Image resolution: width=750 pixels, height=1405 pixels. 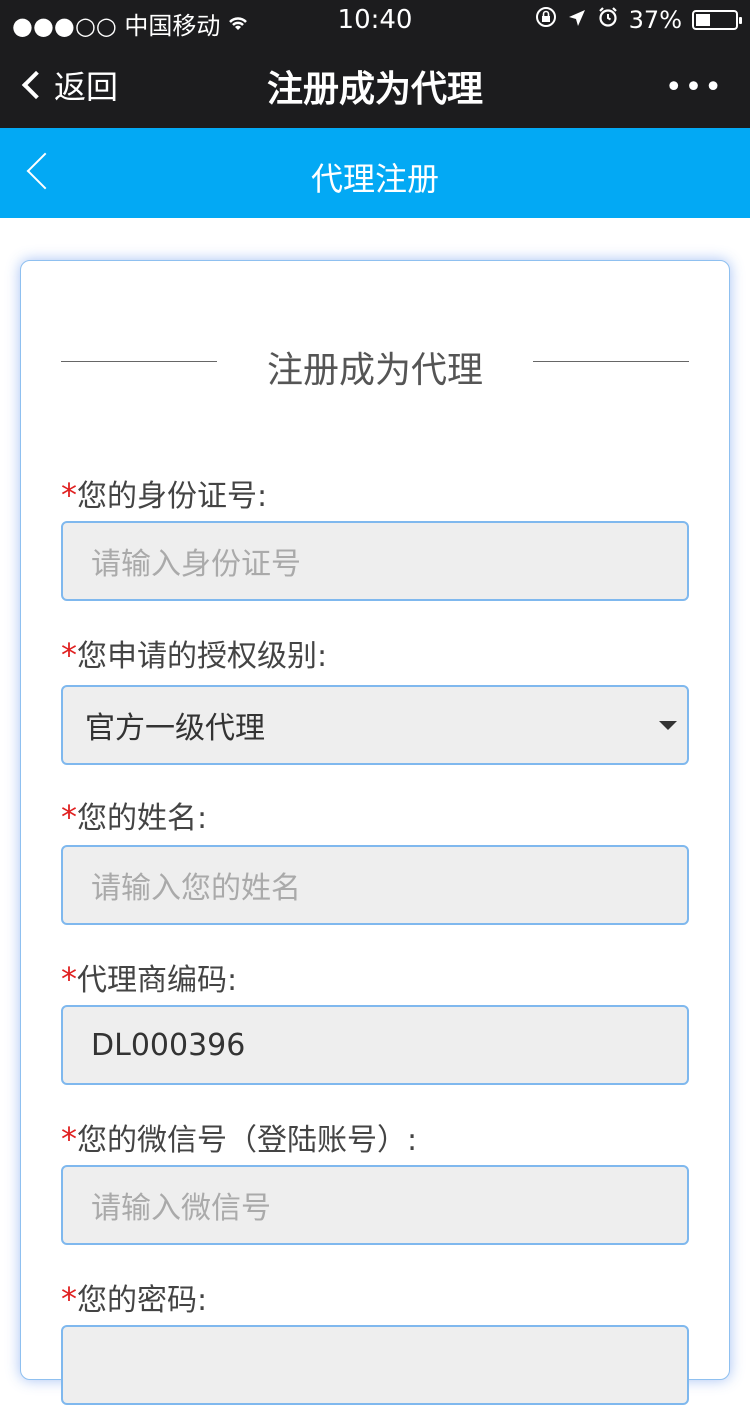 I want to click on section-heading: 注册成为代理, so click(x=375, y=366).